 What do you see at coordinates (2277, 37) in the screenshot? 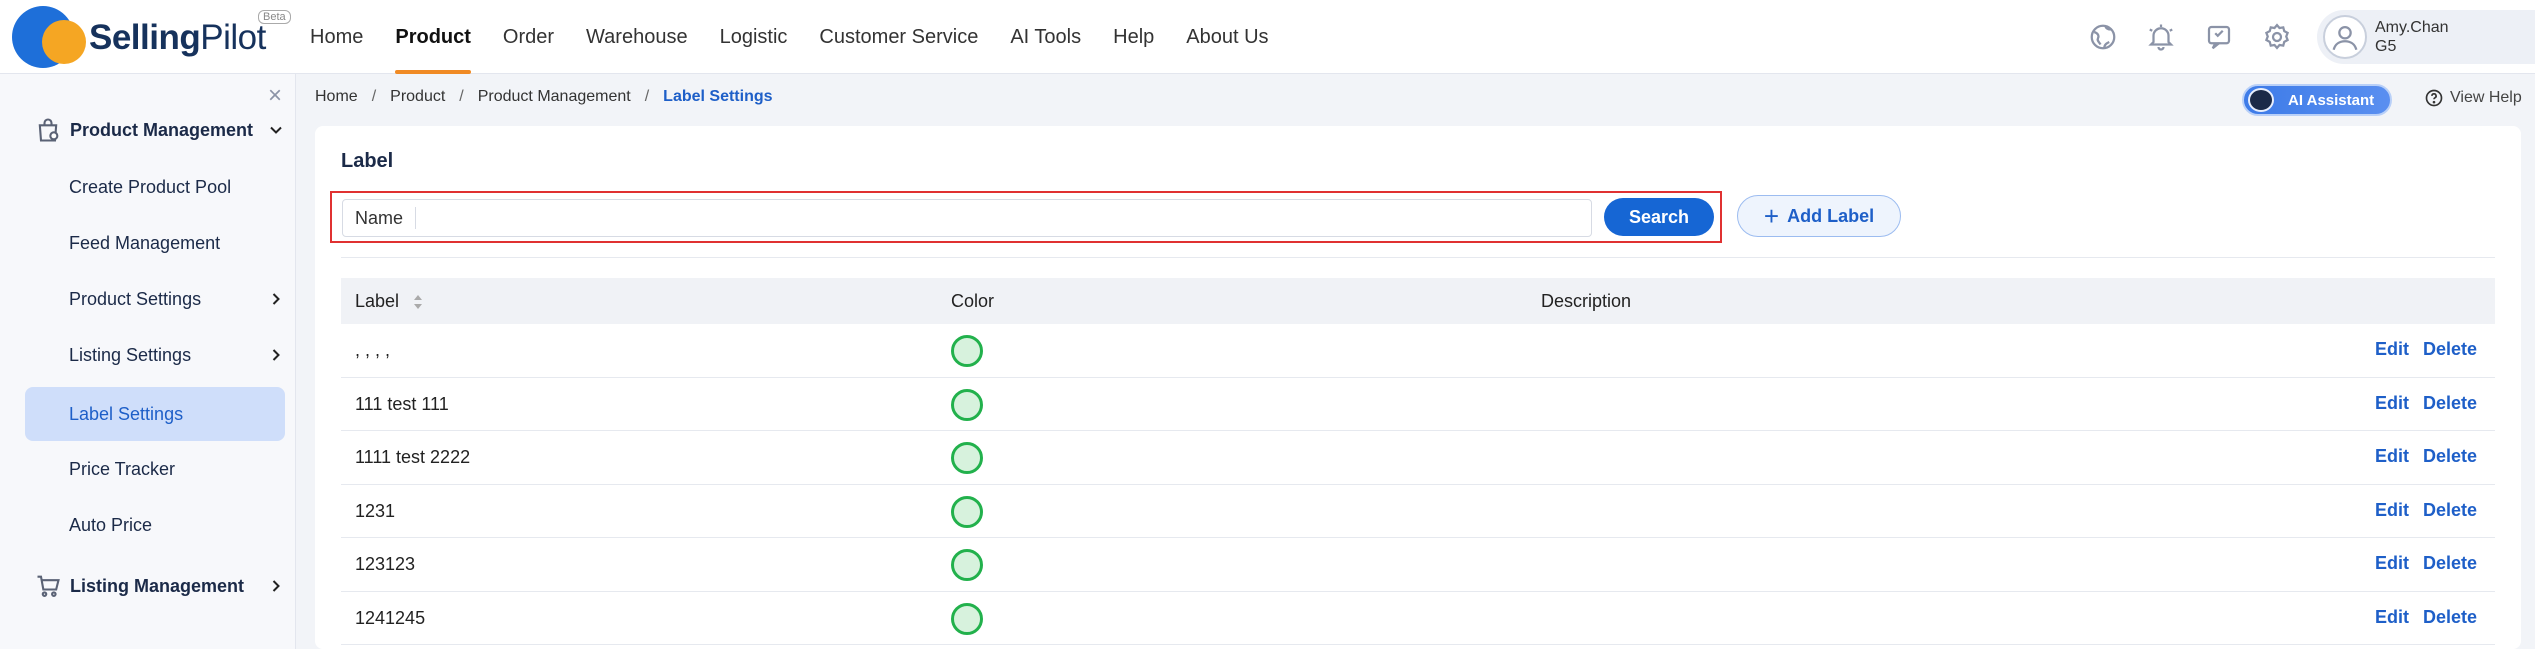
I see `gear-icon` at bounding box center [2277, 37].